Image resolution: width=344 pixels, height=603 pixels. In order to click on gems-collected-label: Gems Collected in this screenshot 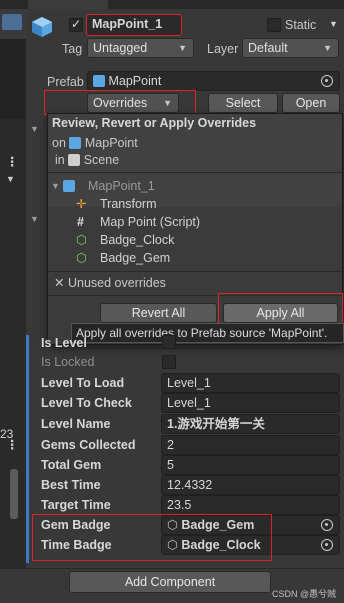, I will do `click(88, 445)`.